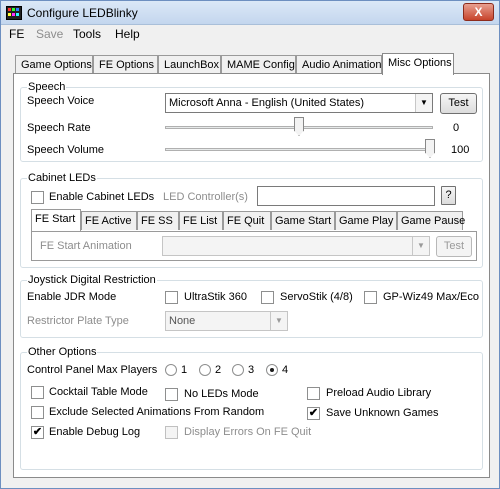  Describe the element at coordinates (62, 352) in the screenshot. I see `other-options-group-title: Other Options` at that location.